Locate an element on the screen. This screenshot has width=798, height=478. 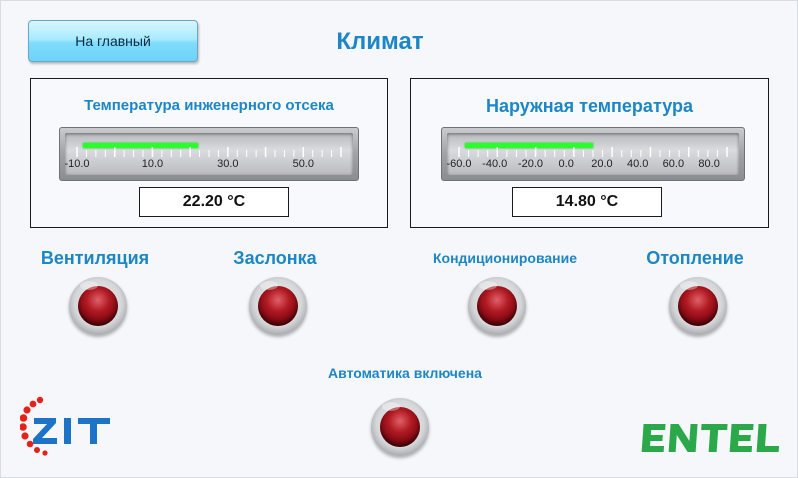
temperature-gauge: -10.0 10.0 30.0 50.0 is located at coordinates (209, 154).